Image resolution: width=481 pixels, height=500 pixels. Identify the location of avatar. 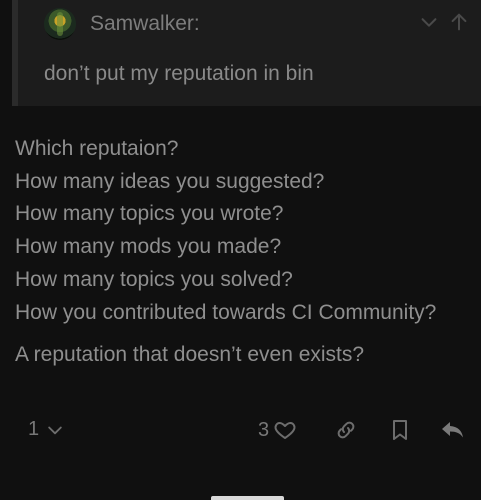
(60, 24).